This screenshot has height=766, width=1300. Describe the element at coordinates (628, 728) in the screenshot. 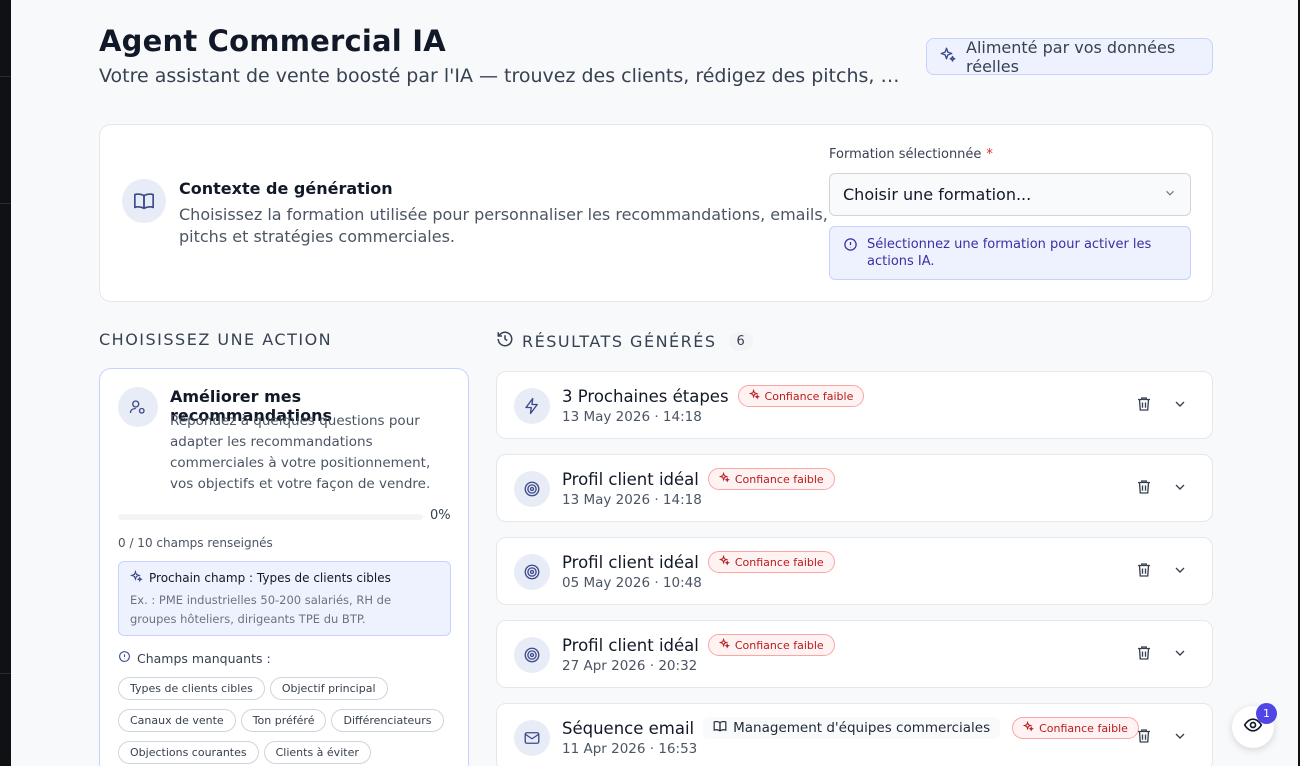

I see `result-title: Séquence email` at that location.